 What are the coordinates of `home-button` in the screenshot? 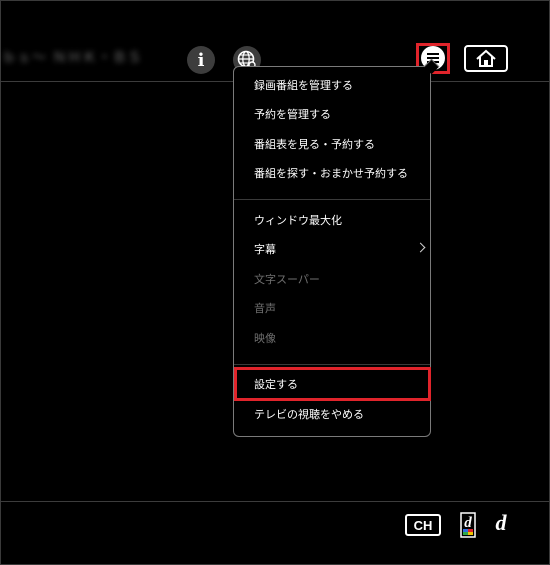 It's located at (486, 58).